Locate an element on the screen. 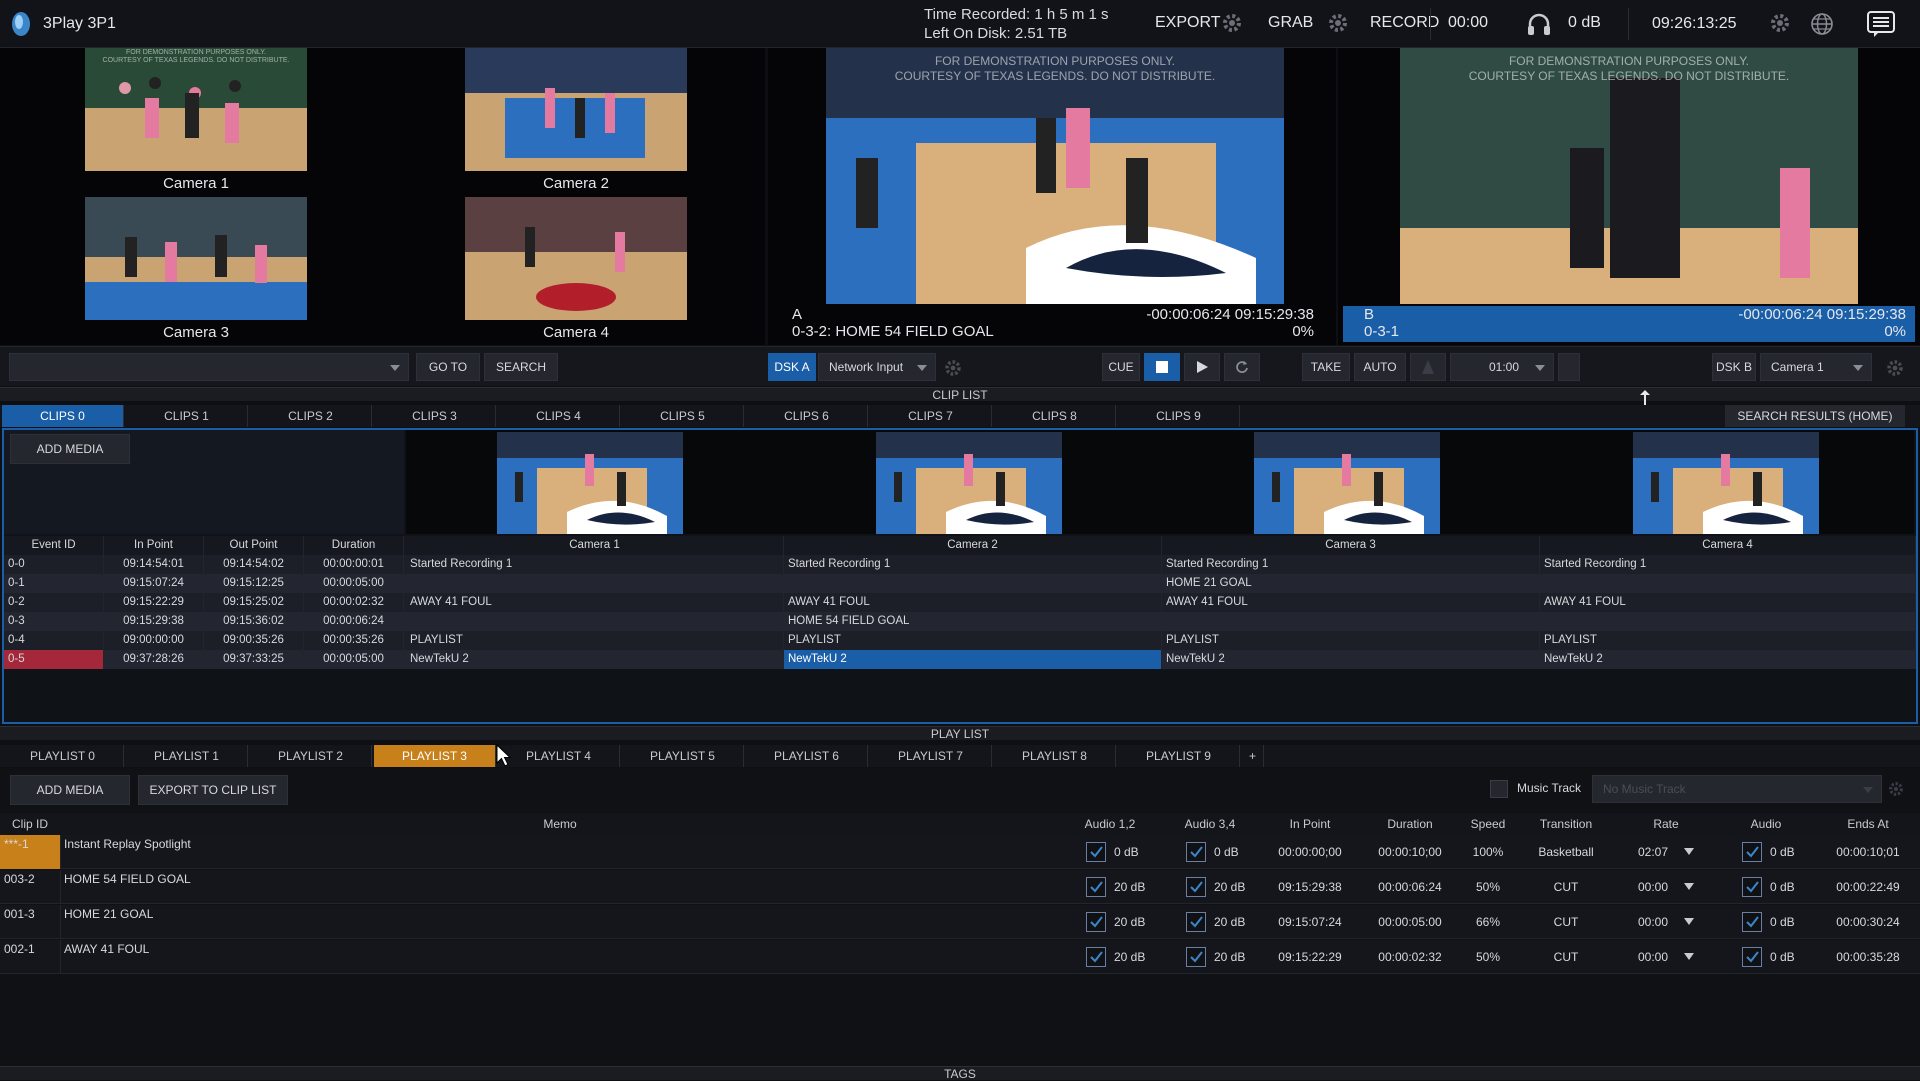 The height and width of the screenshot is (1081, 1920). auto-button: AUTO is located at coordinates (1380, 367).